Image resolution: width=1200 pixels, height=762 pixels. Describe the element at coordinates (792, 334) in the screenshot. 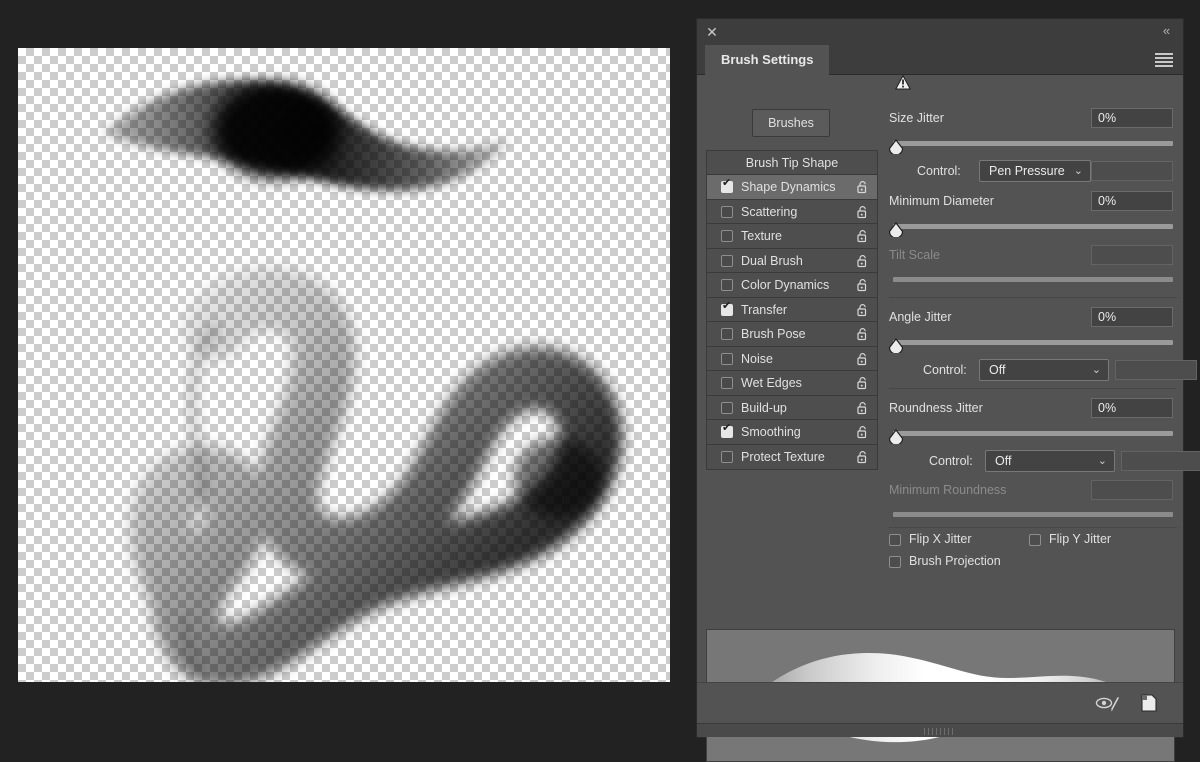

I see `sidebar-item-brush-pose: Brush Pose` at that location.